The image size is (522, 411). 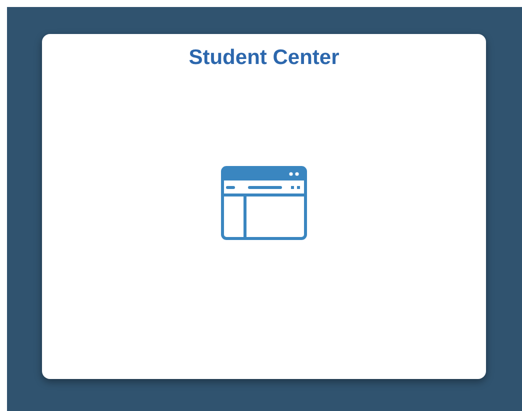 I want to click on tile-title: Student Center, so click(x=264, y=58).